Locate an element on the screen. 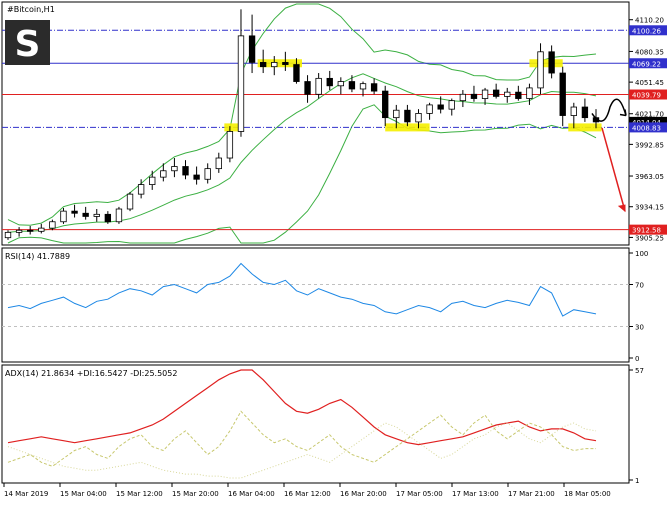  adx-y-tick-label: 57 is located at coordinates (639, 371).